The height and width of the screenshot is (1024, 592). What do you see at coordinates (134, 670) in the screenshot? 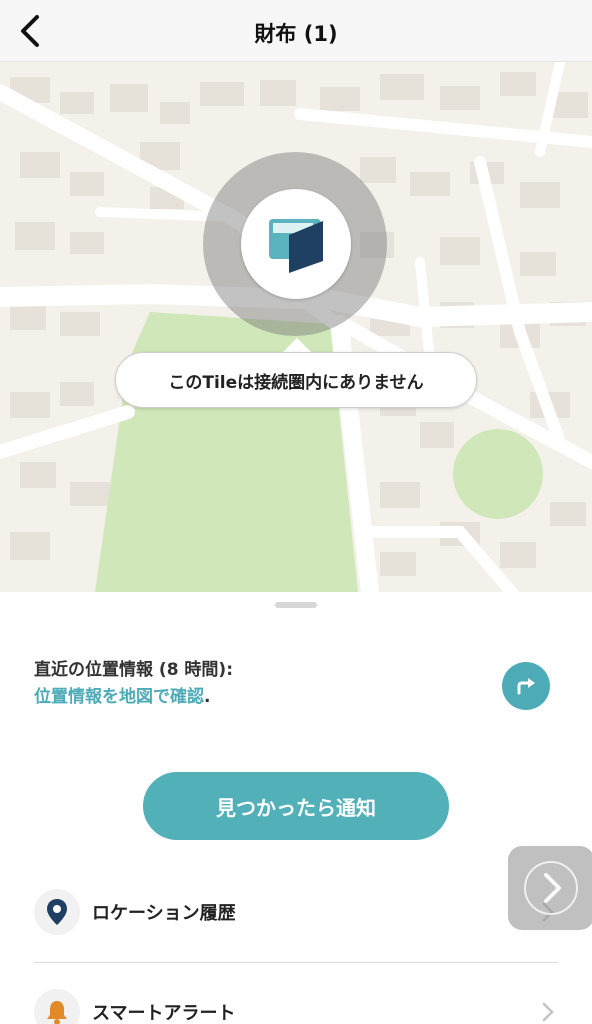
I see `last-location-title: 直近の位置情報 (8 時間):` at bounding box center [134, 670].